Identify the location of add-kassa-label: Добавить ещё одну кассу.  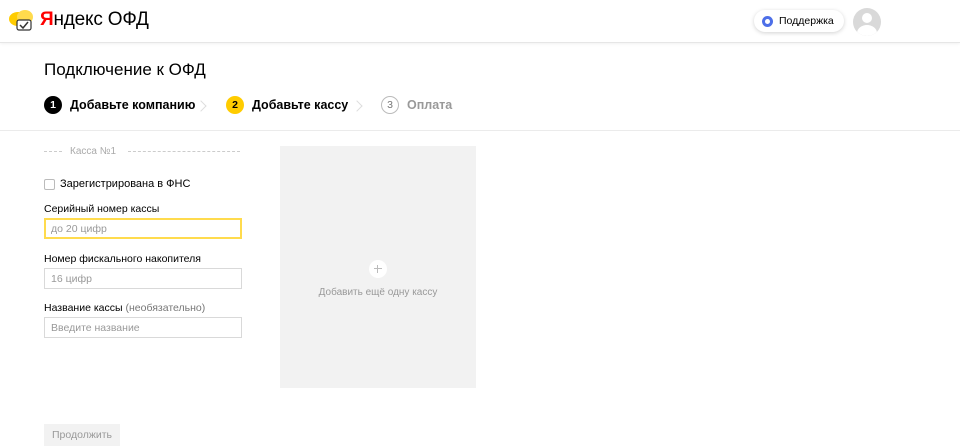
(378, 292).